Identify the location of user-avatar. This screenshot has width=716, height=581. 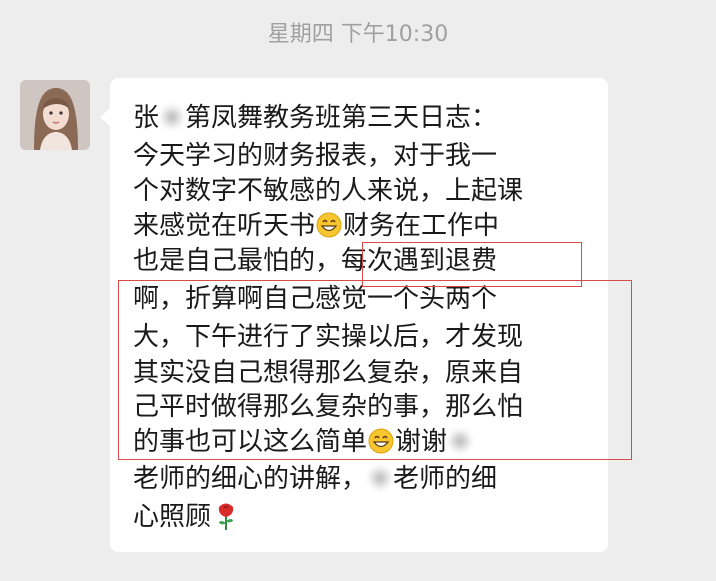
(55, 115).